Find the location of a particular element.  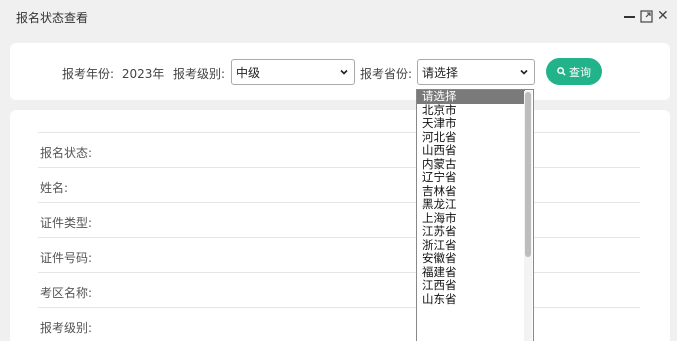

year-label: 报考年份: 2023年 is located at coordinates (113, 73).